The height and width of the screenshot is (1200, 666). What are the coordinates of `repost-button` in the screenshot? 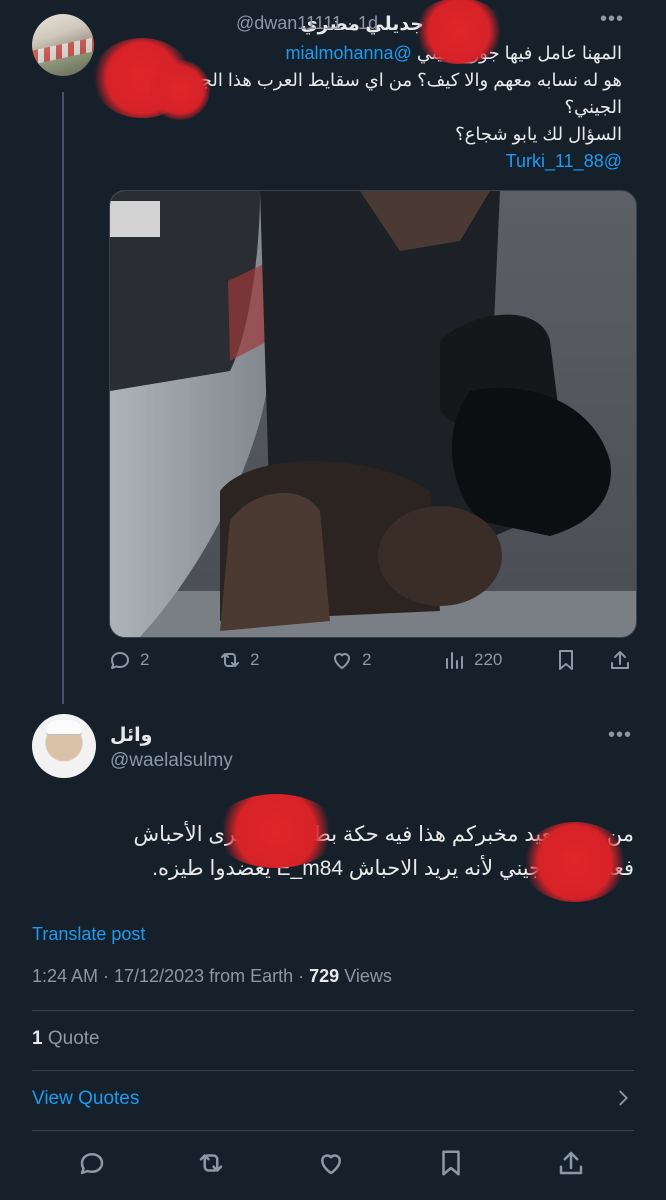 It's located at (211, 1165).